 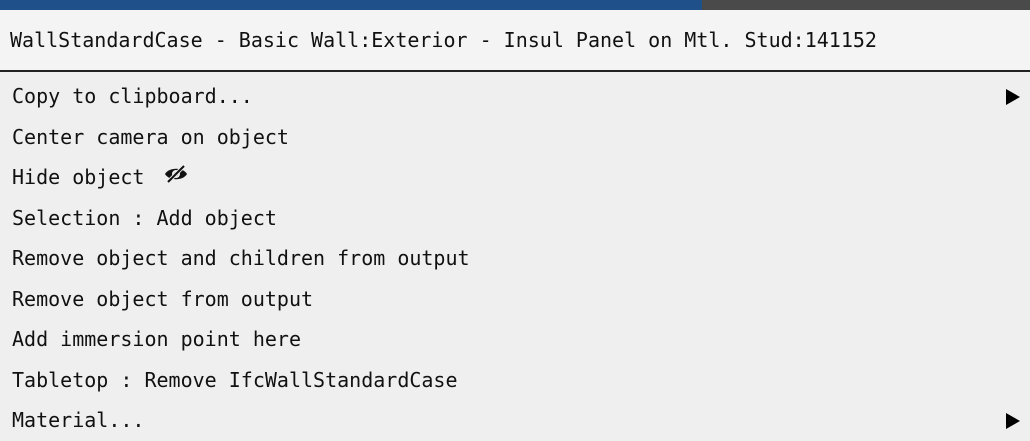 I want to click on menu-item-selection-add: Selection : Add object, so click(x=515, y=218).